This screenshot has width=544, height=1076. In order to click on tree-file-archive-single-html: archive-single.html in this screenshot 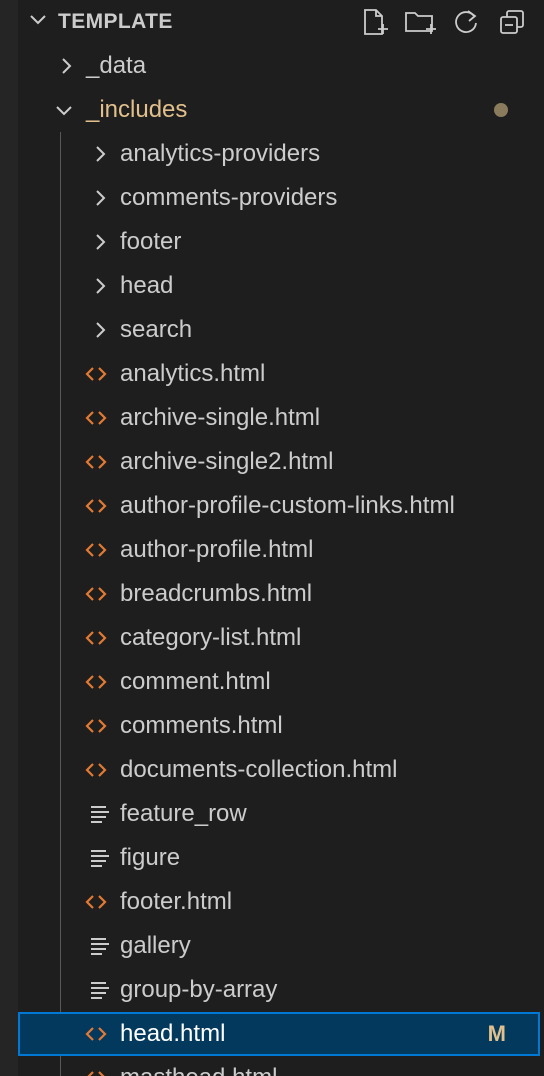, I will do `click(281, 418)`.